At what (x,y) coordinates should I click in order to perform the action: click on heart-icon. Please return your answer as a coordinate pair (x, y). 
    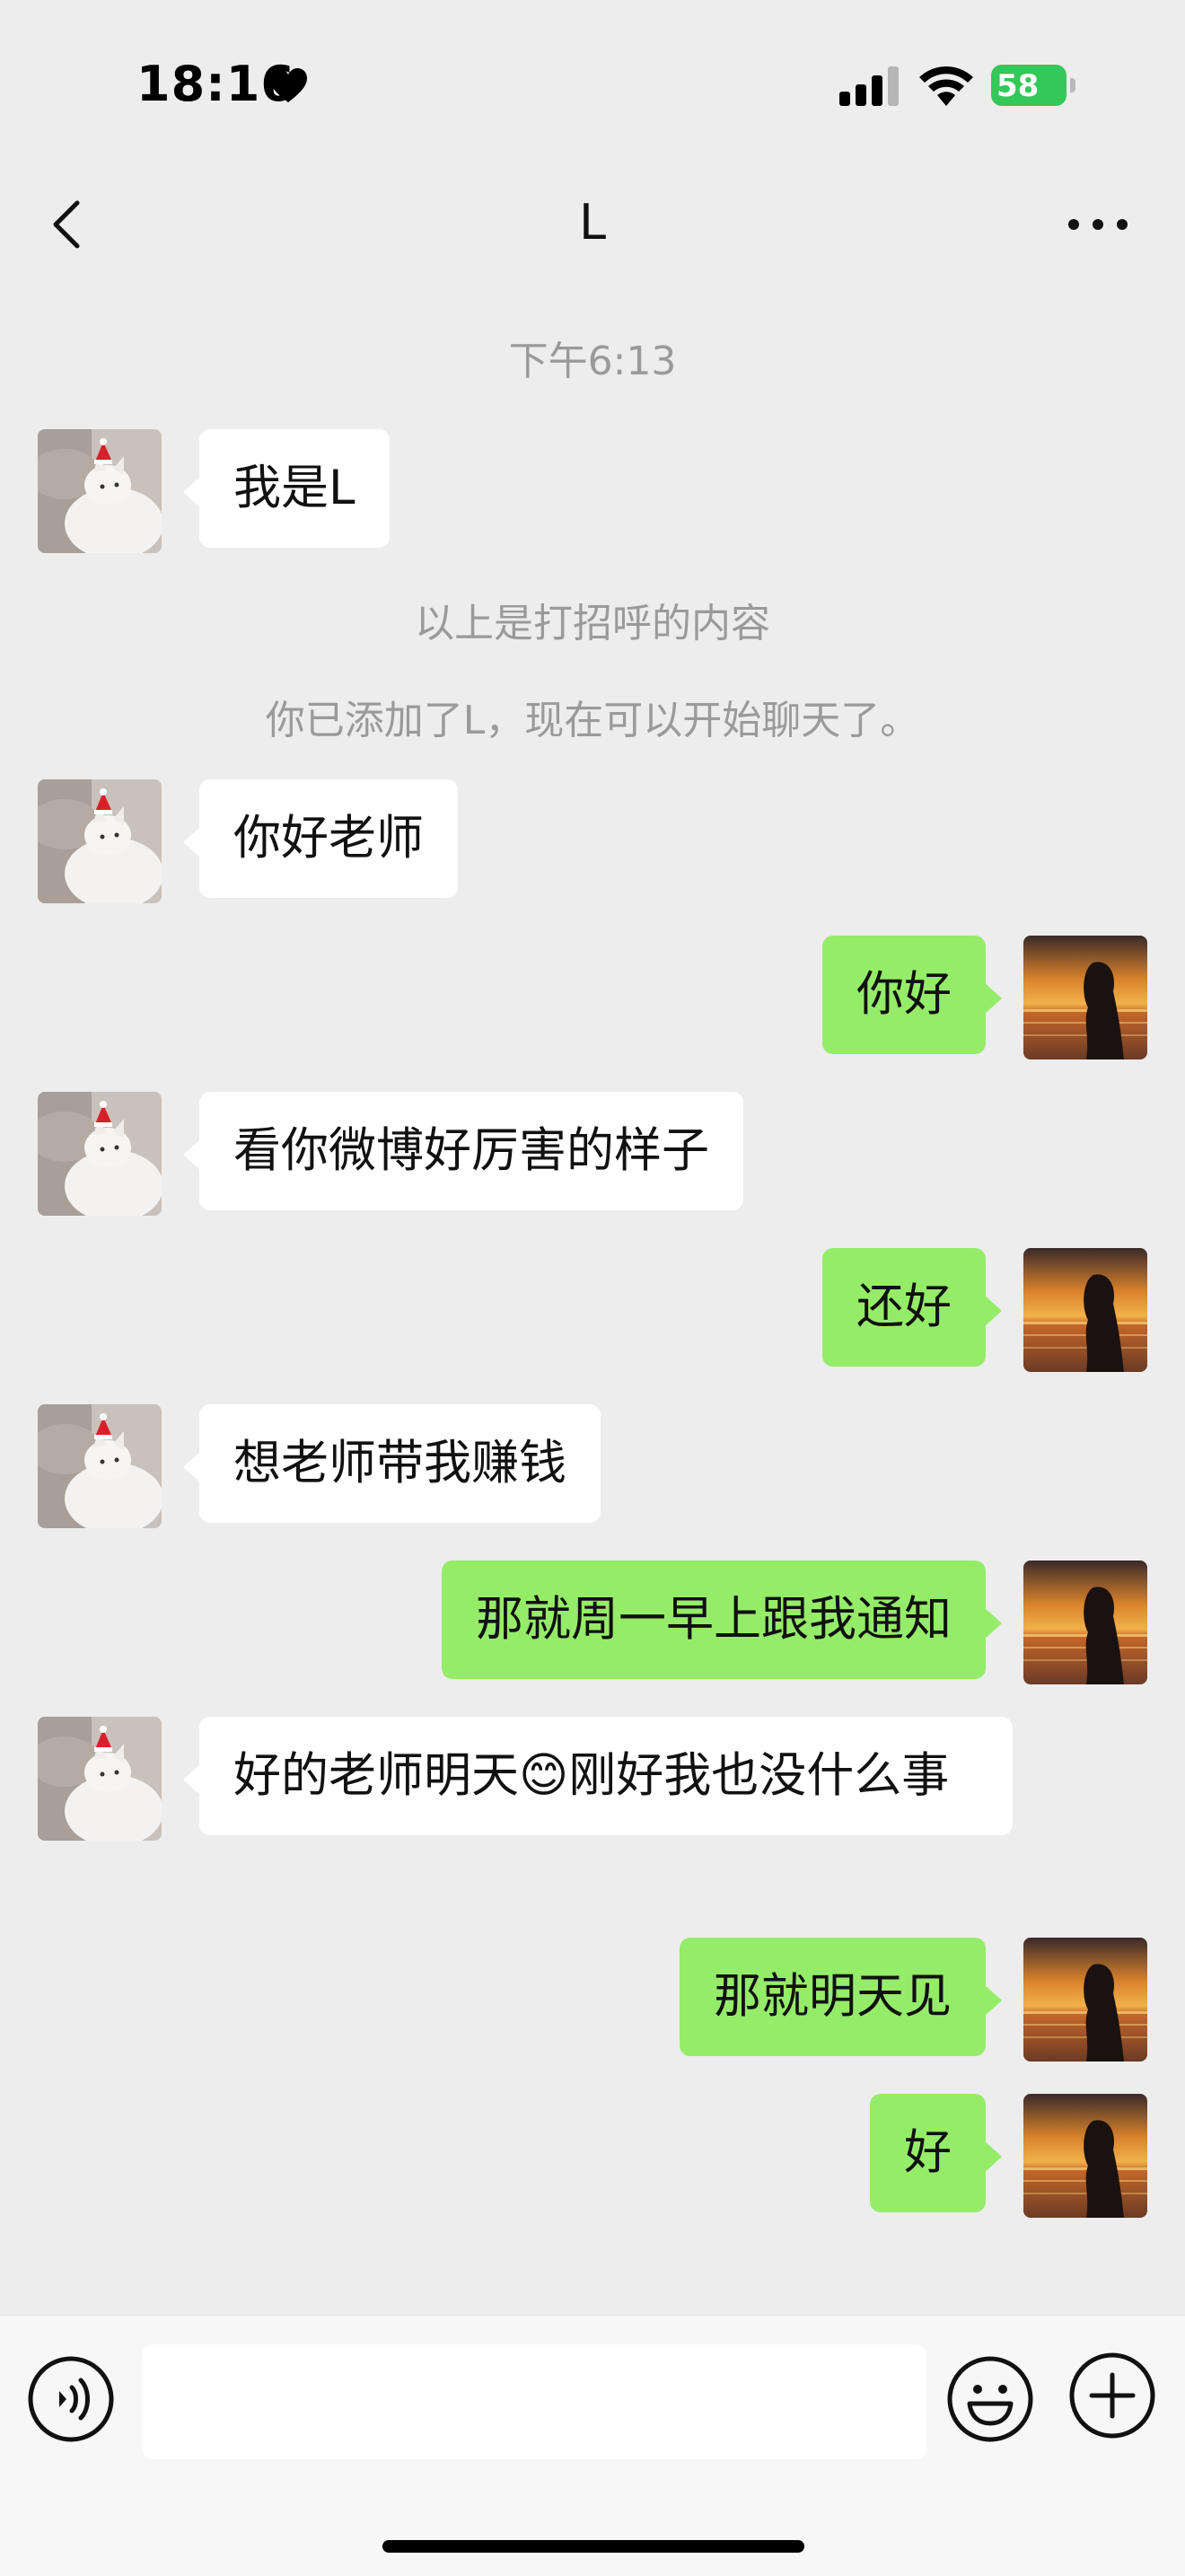
    Looking at the image, I should click on (288, 85).